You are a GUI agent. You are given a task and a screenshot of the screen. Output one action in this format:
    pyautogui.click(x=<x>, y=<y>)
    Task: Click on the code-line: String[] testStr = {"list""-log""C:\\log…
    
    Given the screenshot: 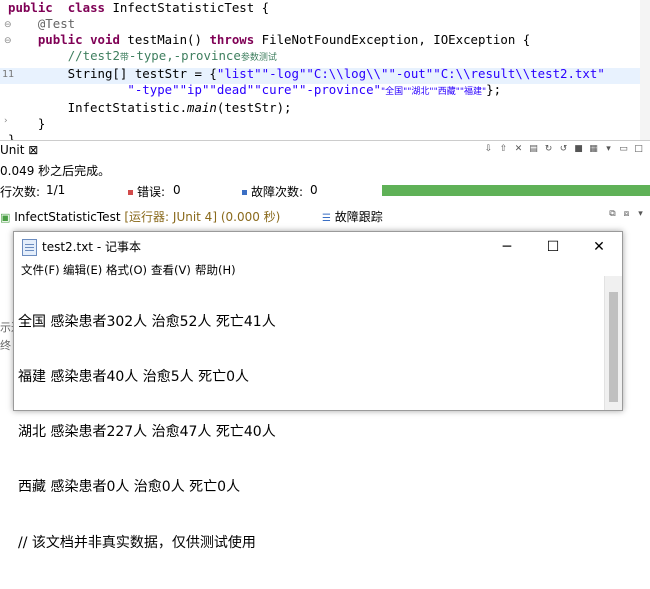 What is the action you would take?
    pyautogui.click(x=306, y=73)
    